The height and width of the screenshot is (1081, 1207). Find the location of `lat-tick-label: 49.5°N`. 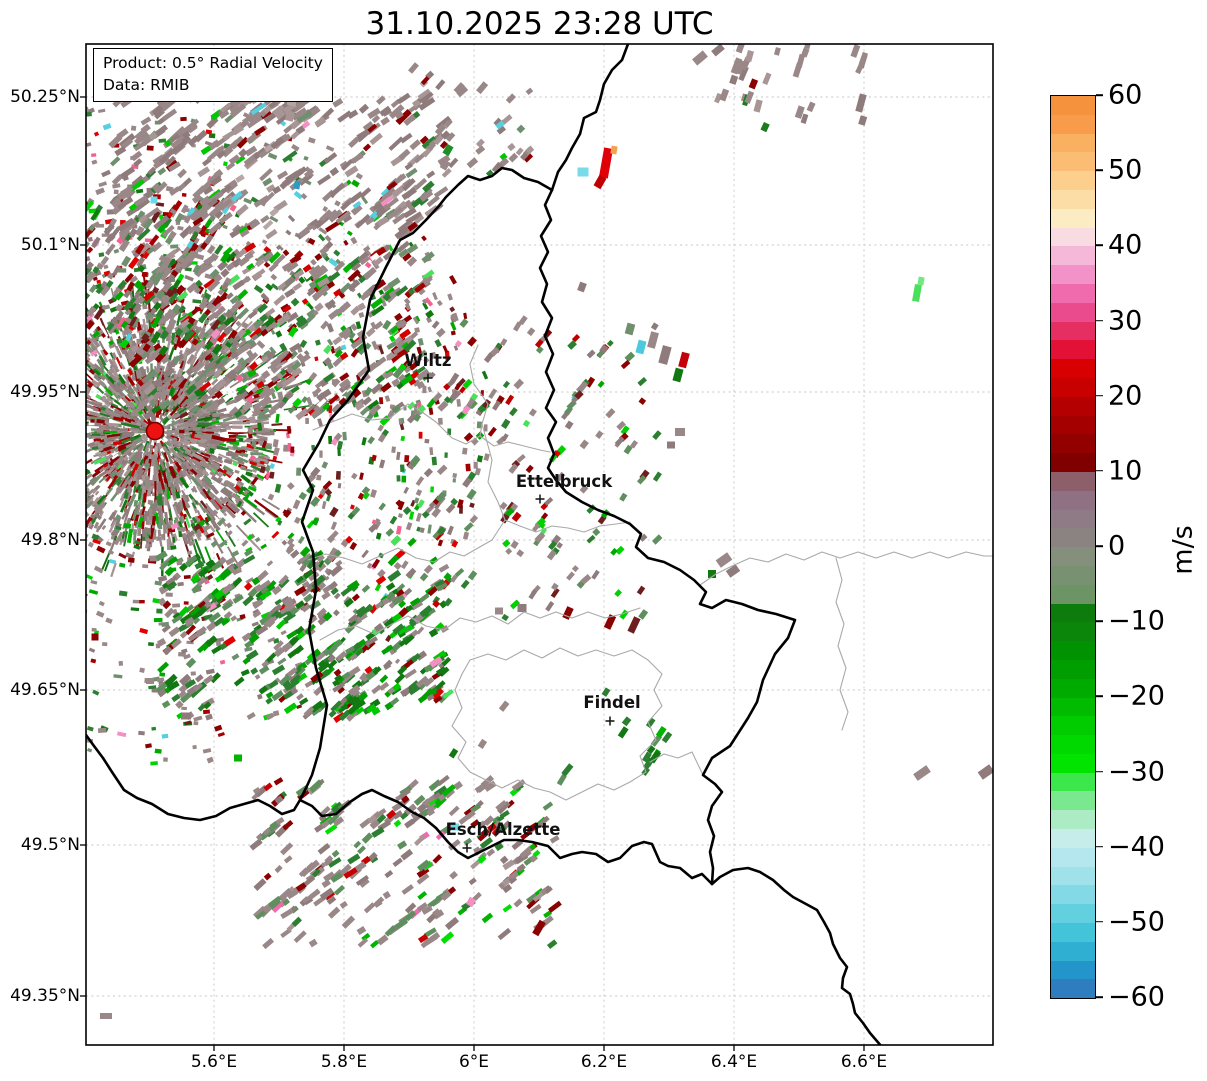

lat-tick-label: 49.5°N is located at coordinates (50, 845).